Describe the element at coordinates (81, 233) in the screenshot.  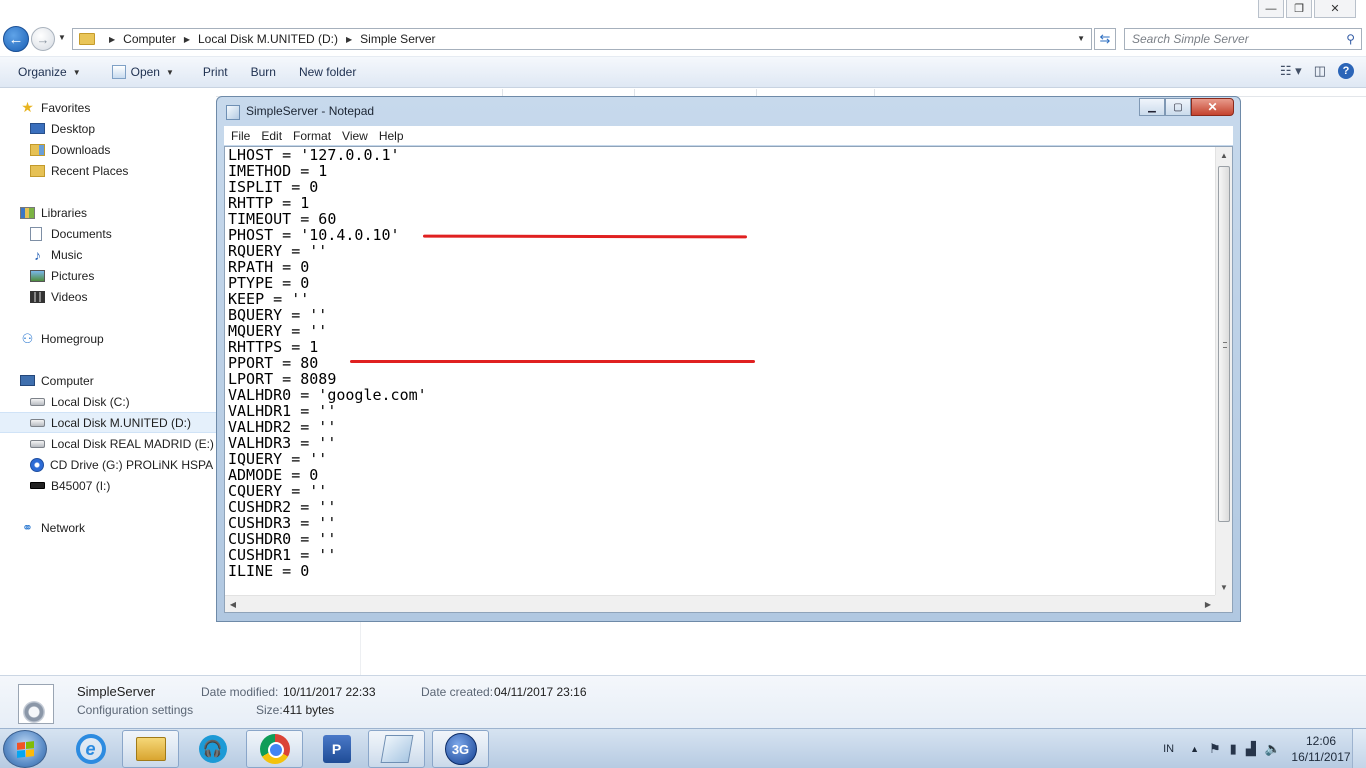
I see `nav-label: Documents` at that location.